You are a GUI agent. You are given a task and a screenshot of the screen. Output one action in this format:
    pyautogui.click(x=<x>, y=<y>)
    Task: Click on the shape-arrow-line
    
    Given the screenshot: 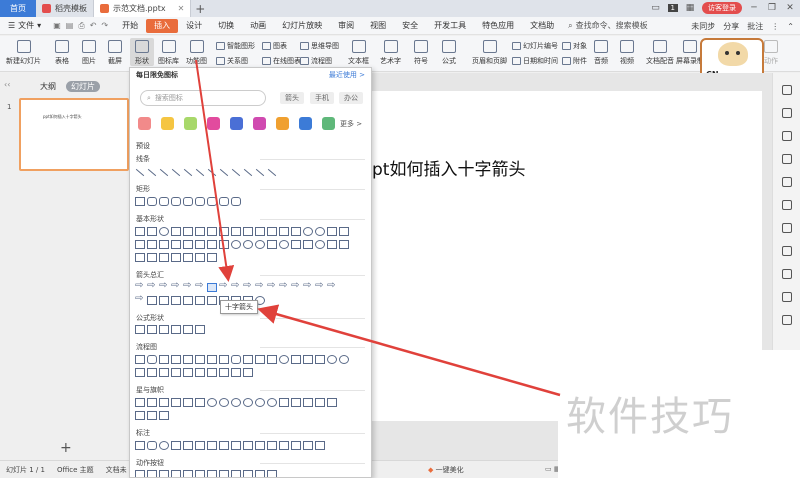 What is the action you would take?
    pyautogui.click(x=152, y=172)
    